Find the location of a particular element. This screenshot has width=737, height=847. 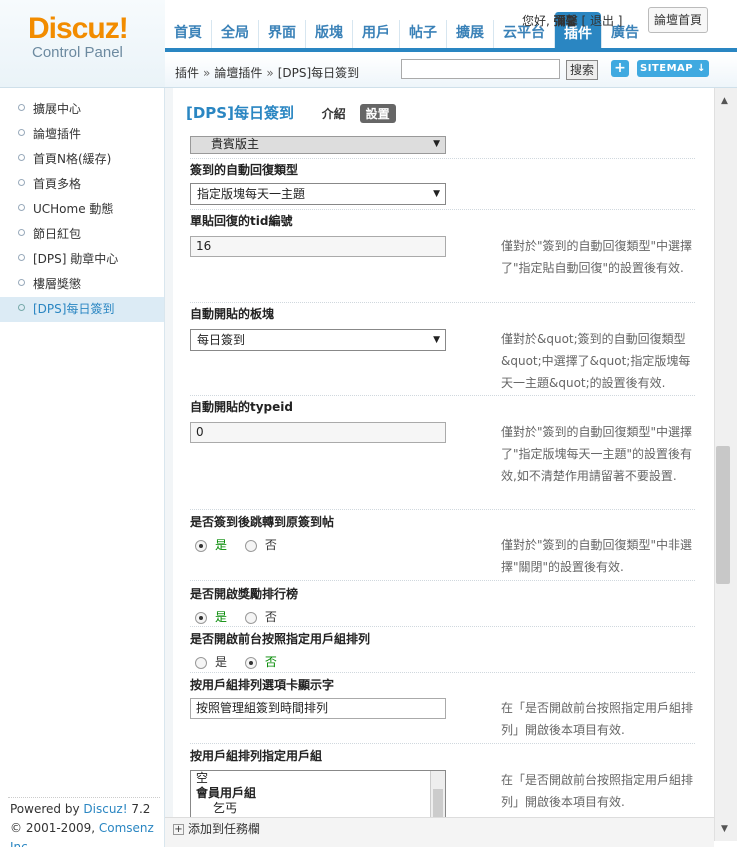

greeting: 您好, is located at coordinates (536, 21).